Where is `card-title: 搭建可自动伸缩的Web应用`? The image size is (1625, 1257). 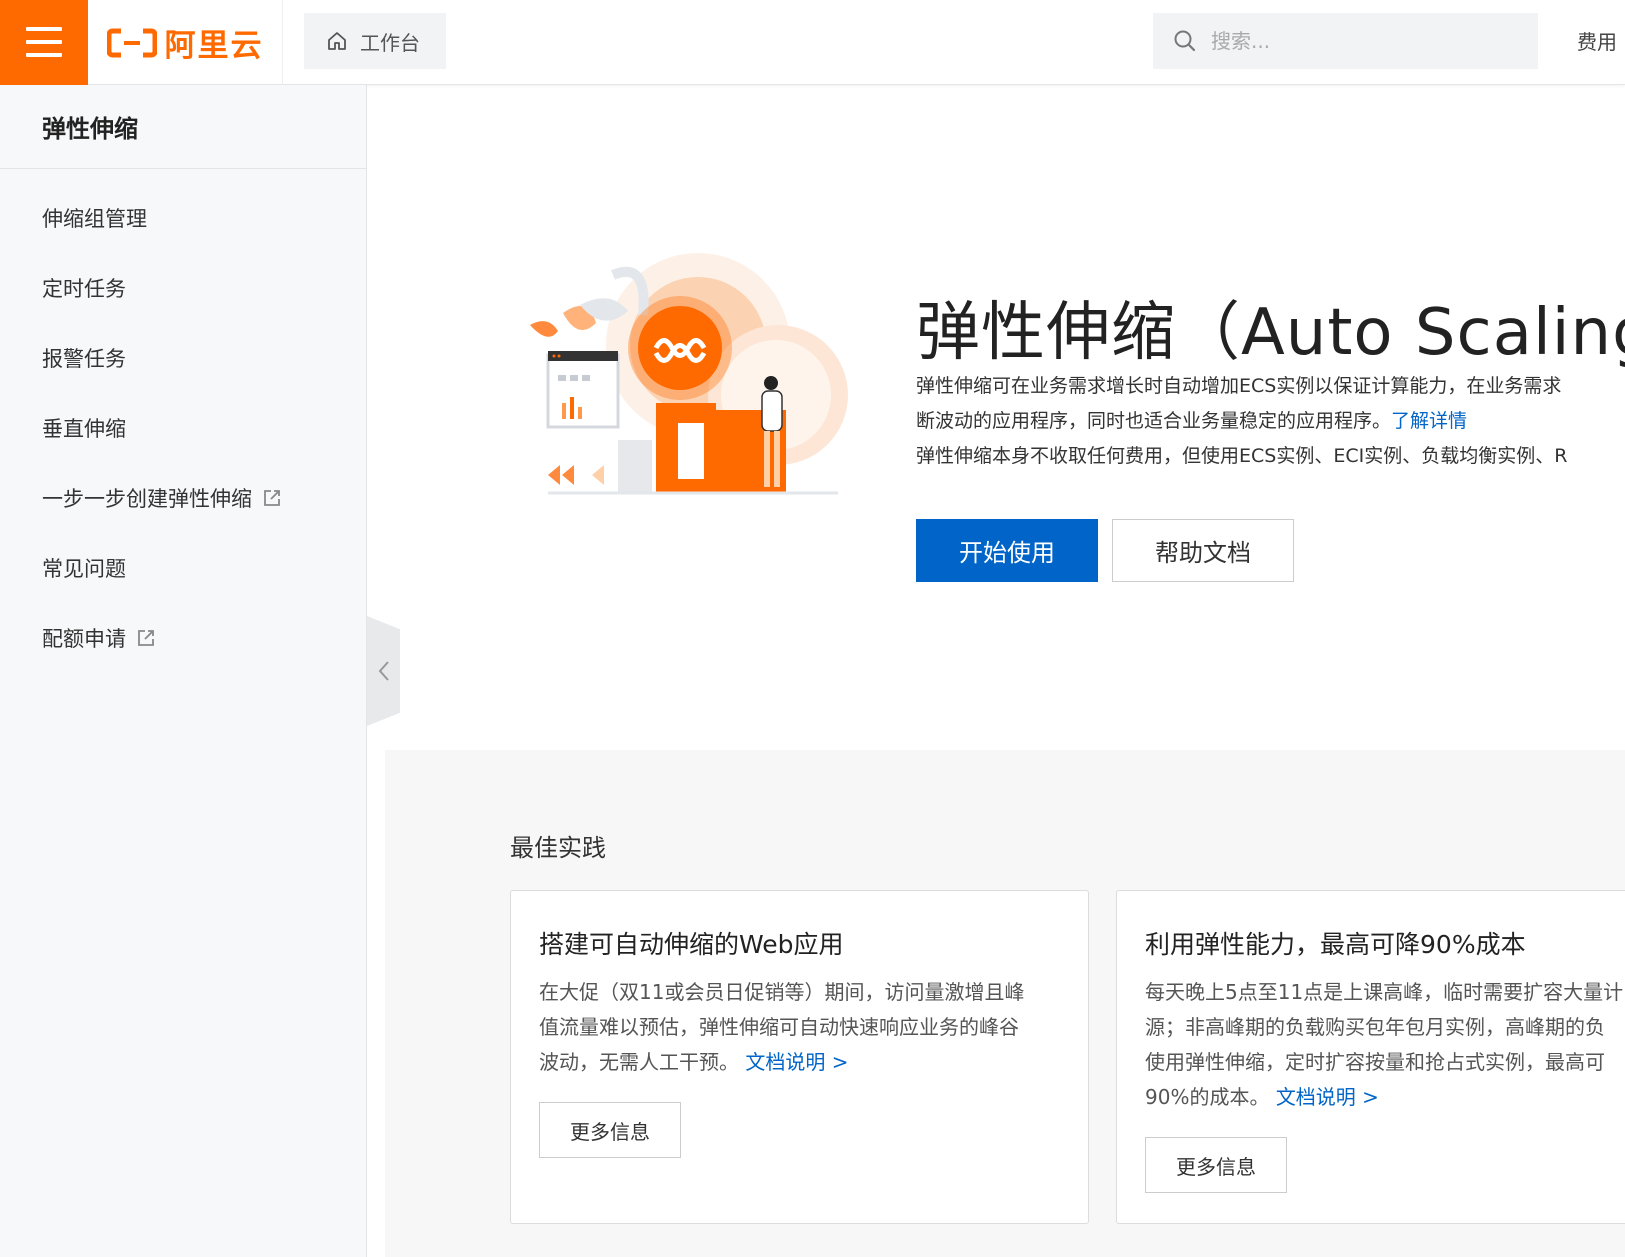 card-title: 搭建可自动伸缩的Web应用 is located at coordinates (691, 944).